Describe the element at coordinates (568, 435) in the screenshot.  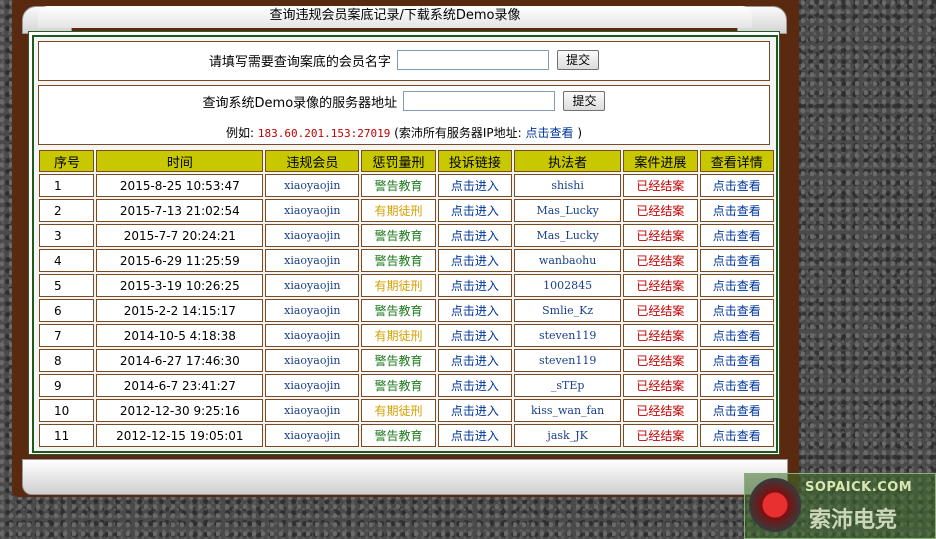
I see `cell-enforcer: jask_JK` at that location.